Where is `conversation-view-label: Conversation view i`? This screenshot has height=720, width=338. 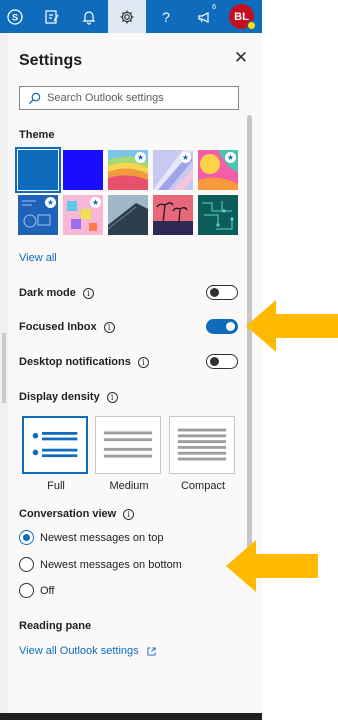 conversation-view-label: Conversation view i is located at coordinates (77, 514).